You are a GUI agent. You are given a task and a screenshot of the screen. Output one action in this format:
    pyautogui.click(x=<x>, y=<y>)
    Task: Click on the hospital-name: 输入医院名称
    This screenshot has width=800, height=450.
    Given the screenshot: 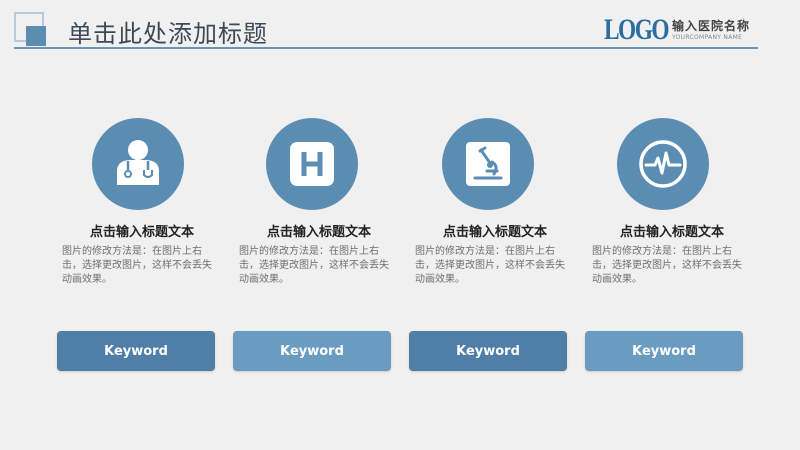 What is the action you would take?
    pyautogui.click(x=711, y=26)
    